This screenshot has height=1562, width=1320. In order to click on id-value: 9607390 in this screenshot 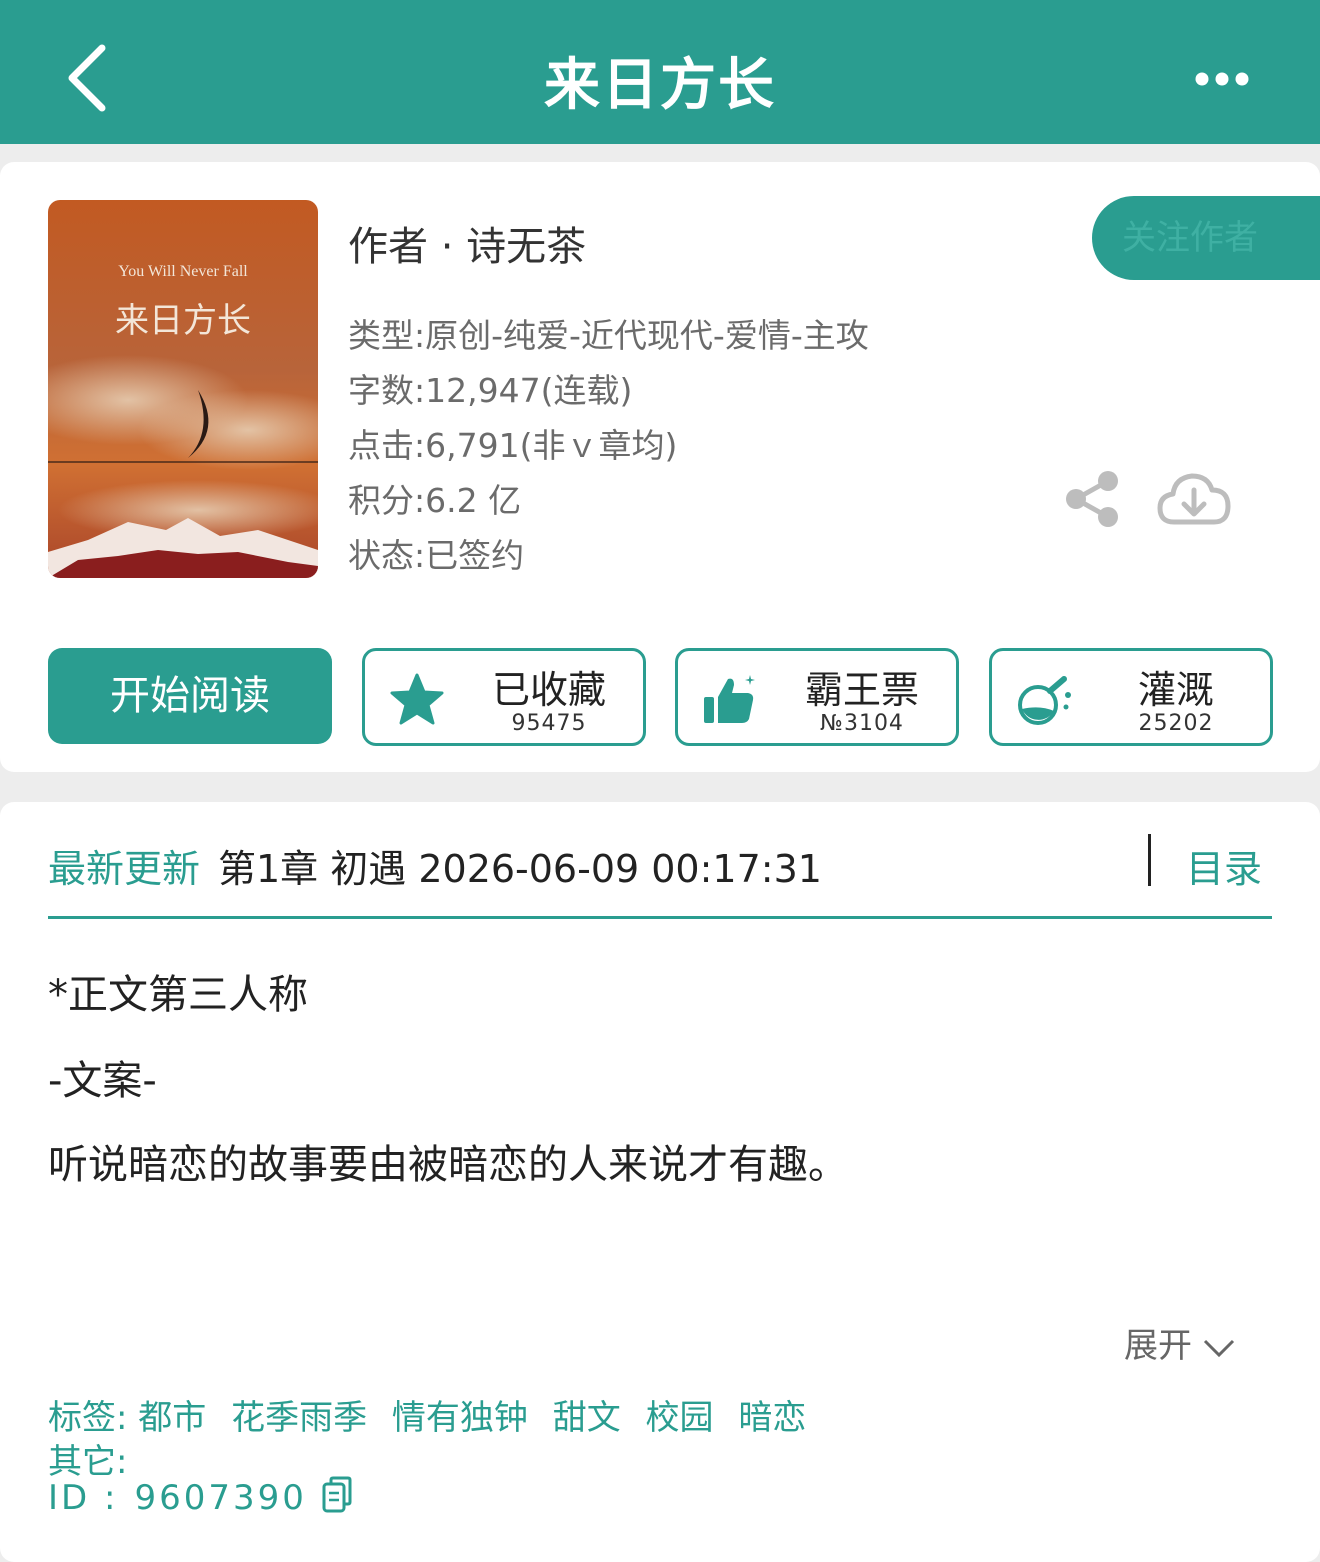, I will do `click(220, 1498)`.